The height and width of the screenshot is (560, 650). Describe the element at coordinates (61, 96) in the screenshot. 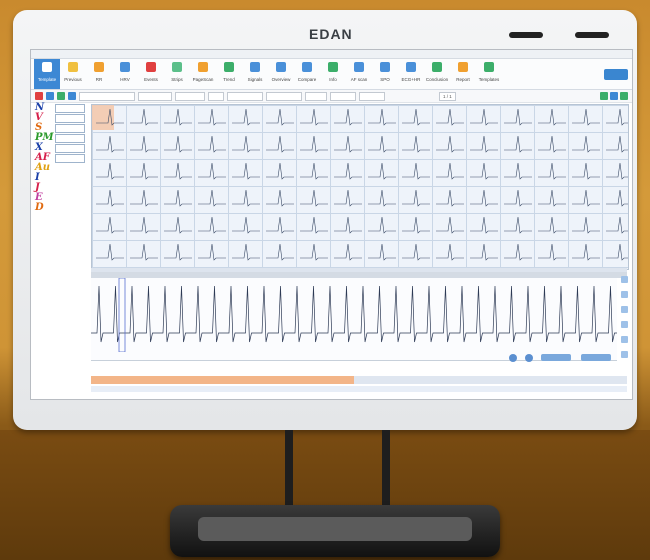

I see `green-square-icon` at that location.